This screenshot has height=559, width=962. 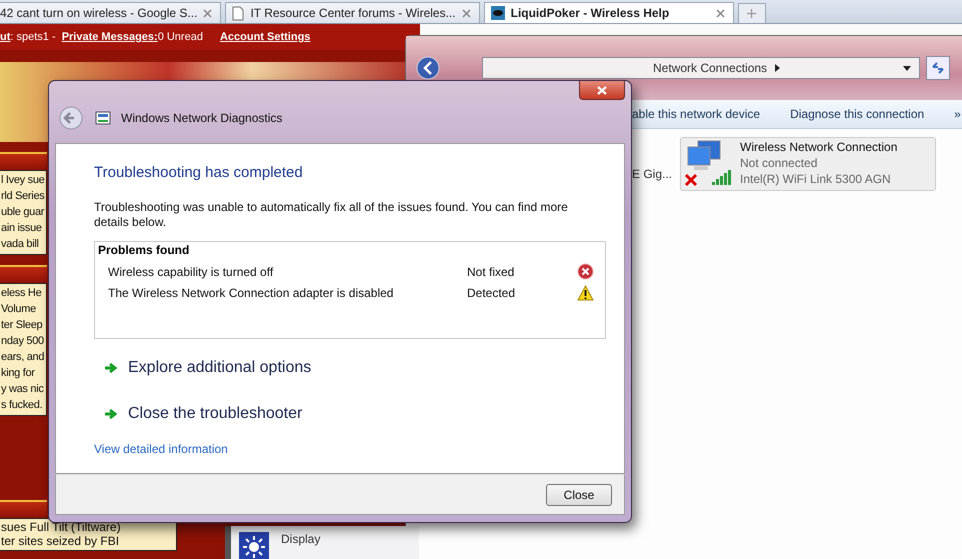 What do you see at coordinates (23, 341) in the screenshot?
I see `news-link: nday 500` at bounding box center [23, 341].